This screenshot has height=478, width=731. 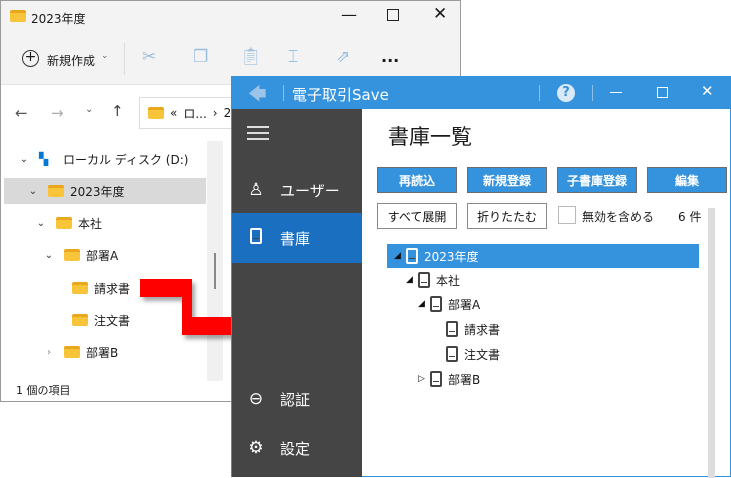 I want to click on tree-item: ◢ 部署A, so click(x=449, y=304).